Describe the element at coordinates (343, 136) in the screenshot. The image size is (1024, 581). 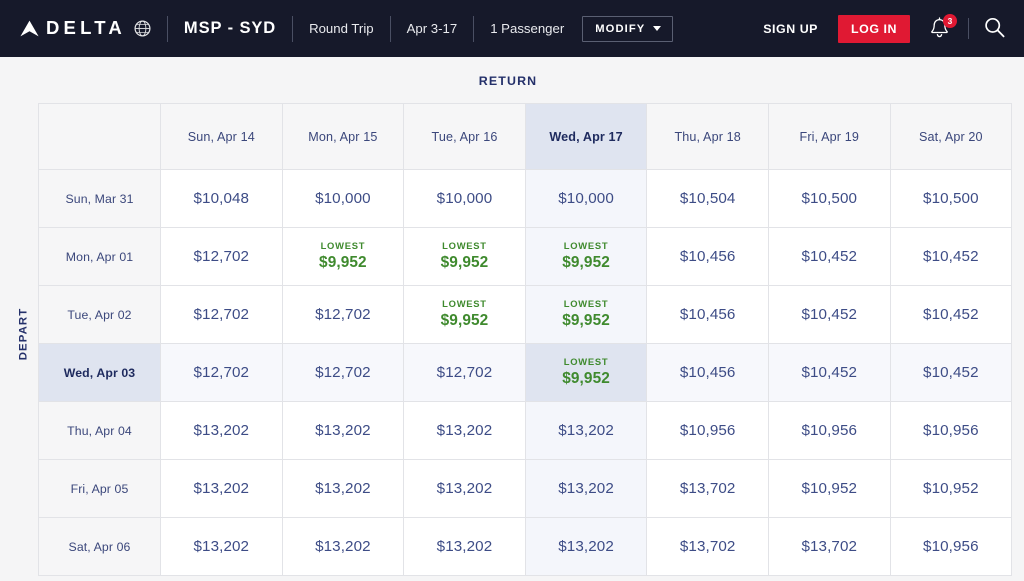
I see `return-date-header-2: Mon, Apr 15` at that location.